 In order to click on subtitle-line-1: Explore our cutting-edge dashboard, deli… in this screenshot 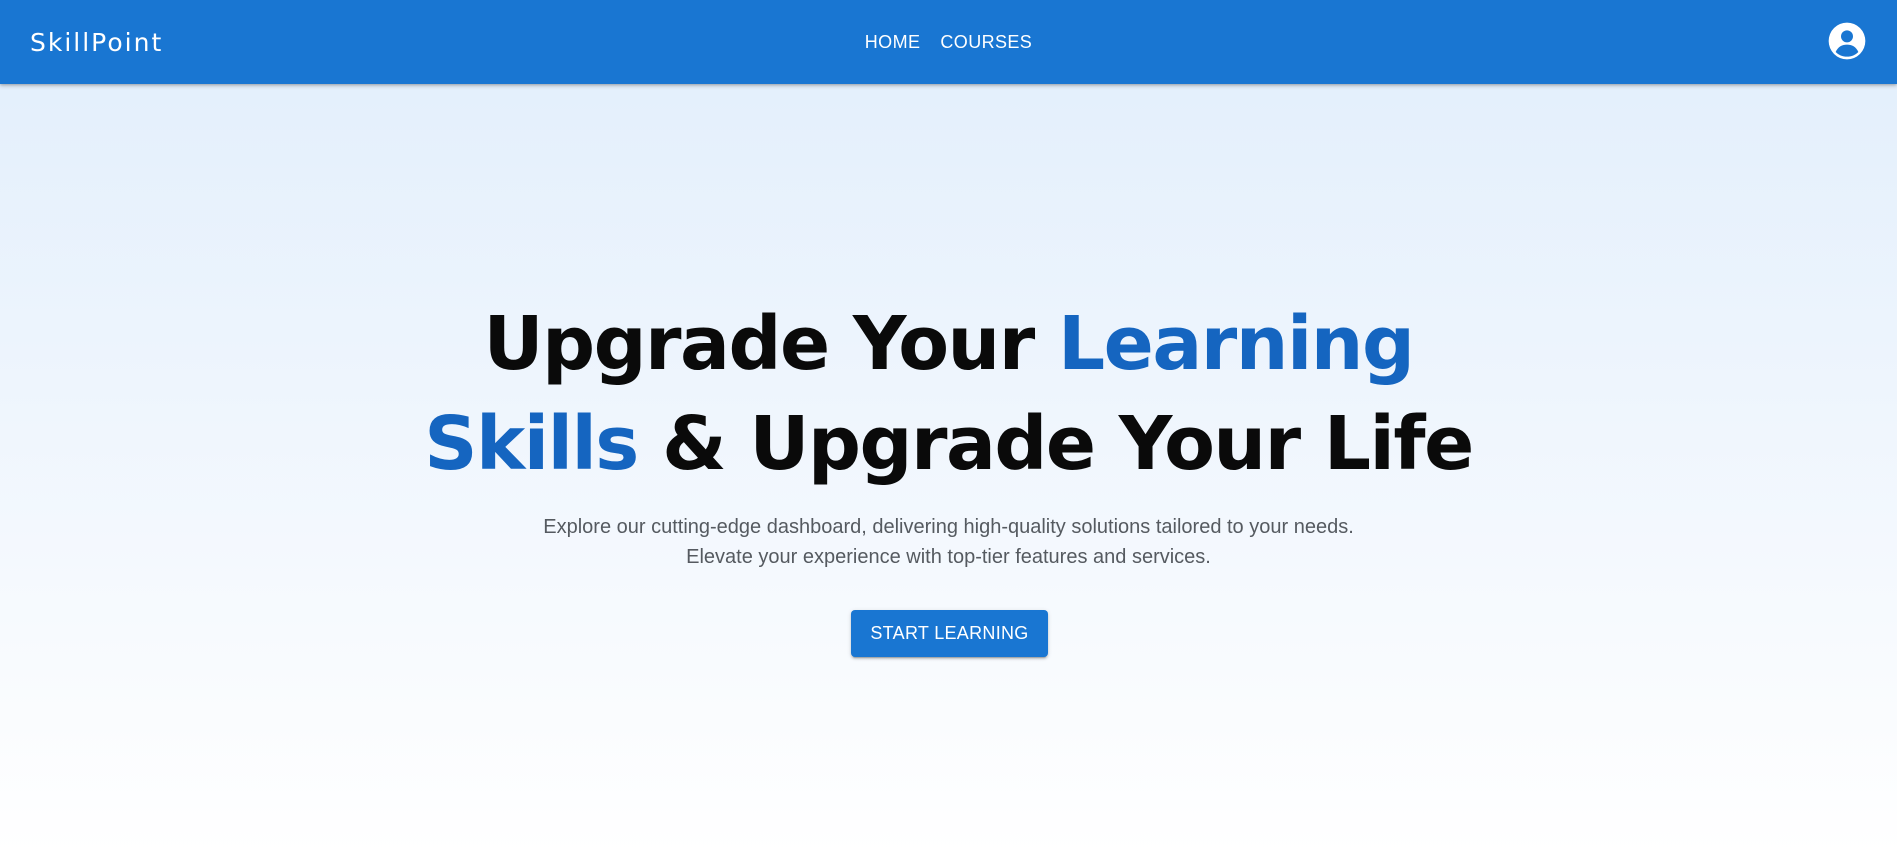, I will do `click(948, 527)`.